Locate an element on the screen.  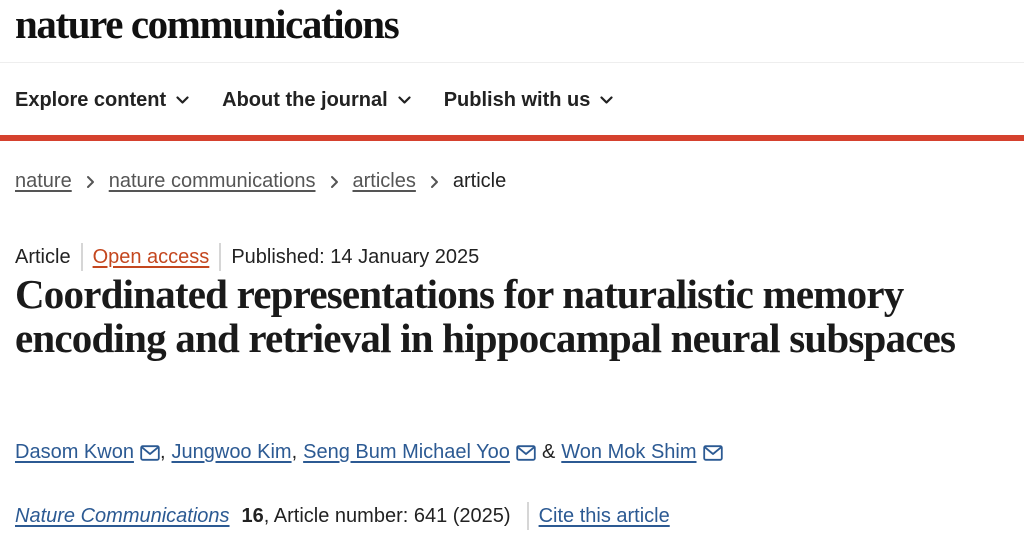
nav-publish-with-us: Publish with us is located at coordinates (529, 100).